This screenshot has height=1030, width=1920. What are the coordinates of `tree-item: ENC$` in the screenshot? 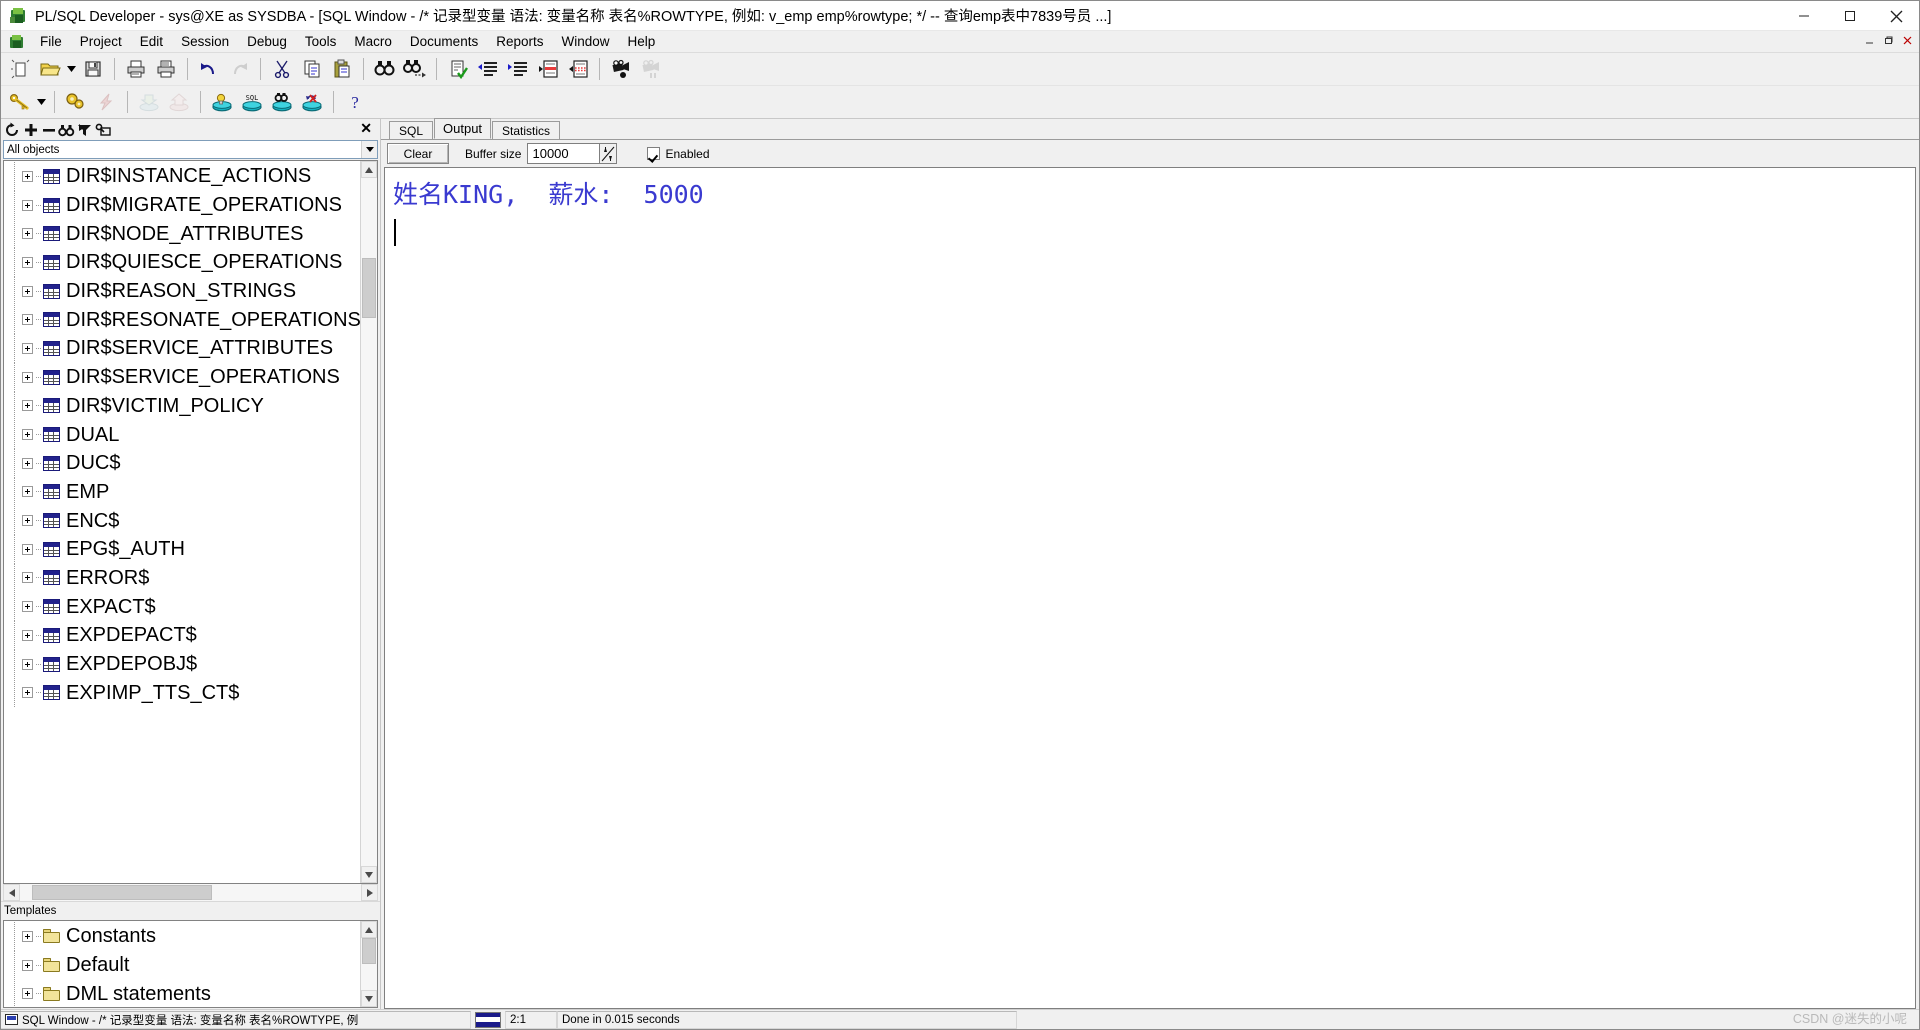 It's located at (182, 520).